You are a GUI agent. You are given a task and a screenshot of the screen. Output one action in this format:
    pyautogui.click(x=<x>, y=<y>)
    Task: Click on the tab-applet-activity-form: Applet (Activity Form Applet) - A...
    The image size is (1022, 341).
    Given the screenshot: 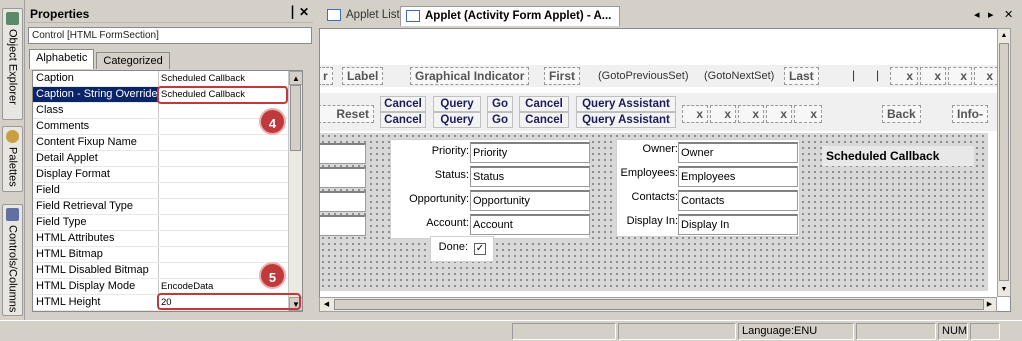 What is the action you would take?
    pyautogui.click(x=510, y=16)
    